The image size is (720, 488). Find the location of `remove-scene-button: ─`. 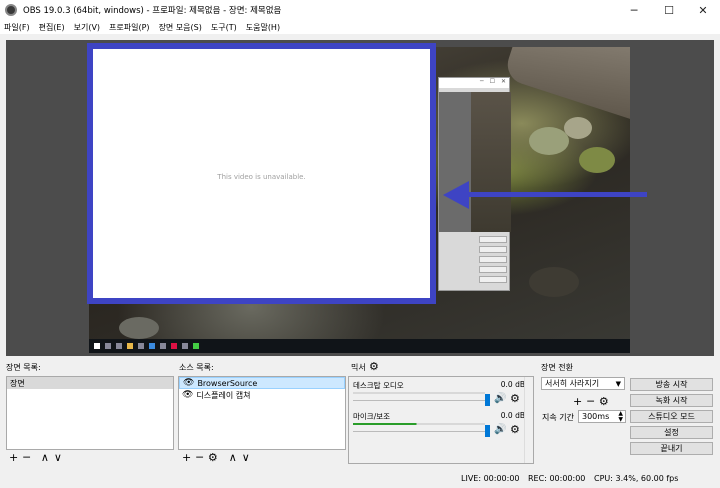

remove-scene-button: ─ is located at coordinates (26, 457).